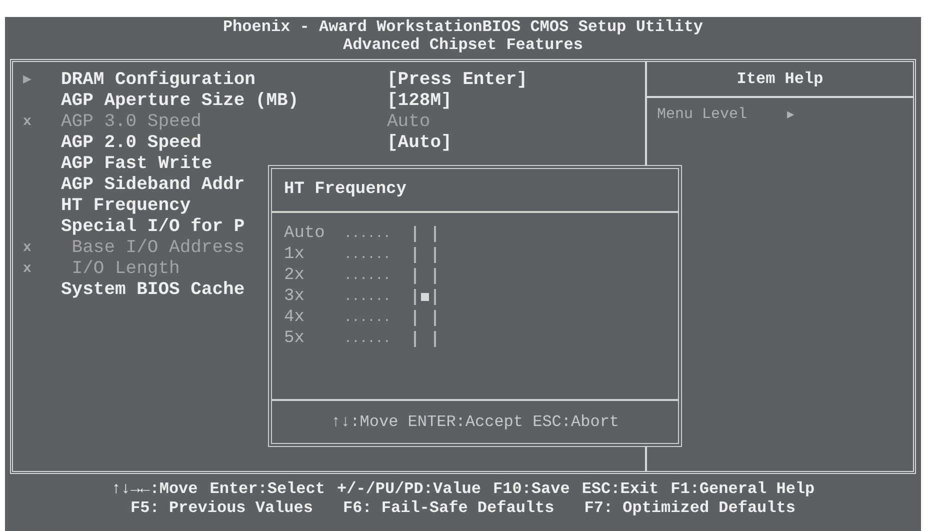 The image size is (926, 531). What do you see at coordinates (408, 489) in the screenshot?
I see `key-hint: +/-/PU/PD:Value` at bounding box center [408, 489].